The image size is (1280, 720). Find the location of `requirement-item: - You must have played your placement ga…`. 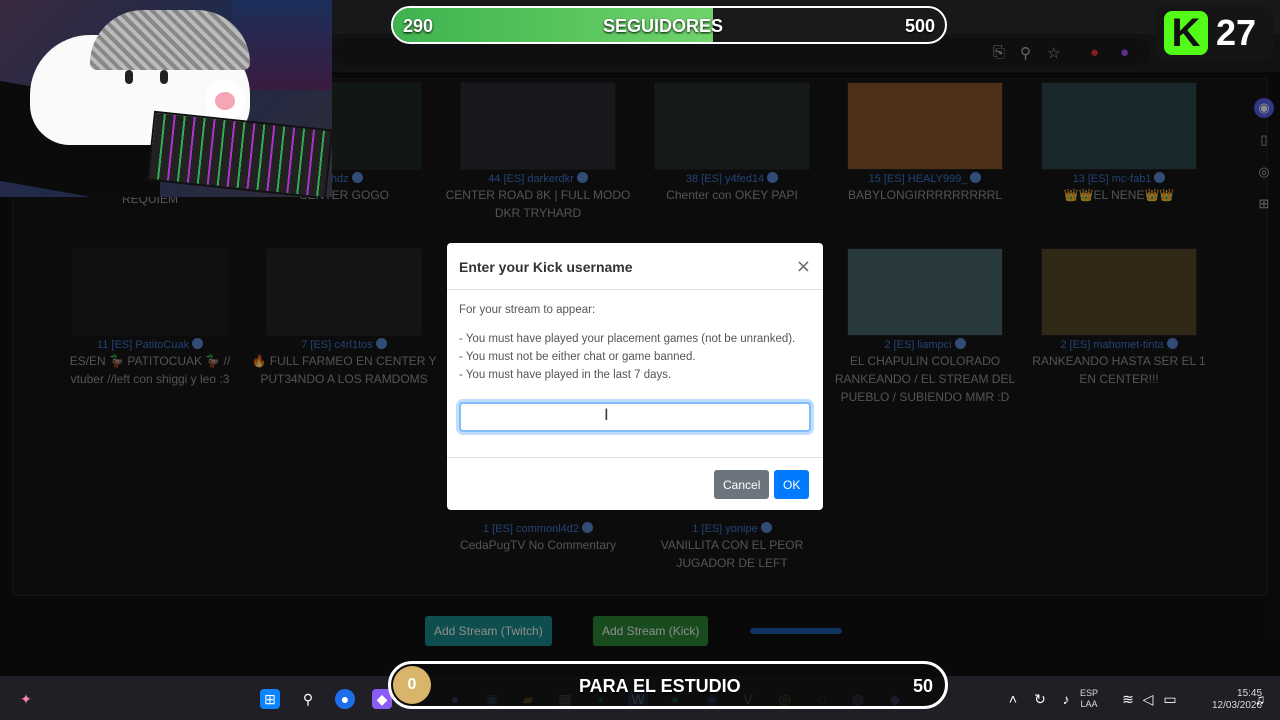

requirement-item: - You must have played your placement ga… is located at coordinates (627, 339).